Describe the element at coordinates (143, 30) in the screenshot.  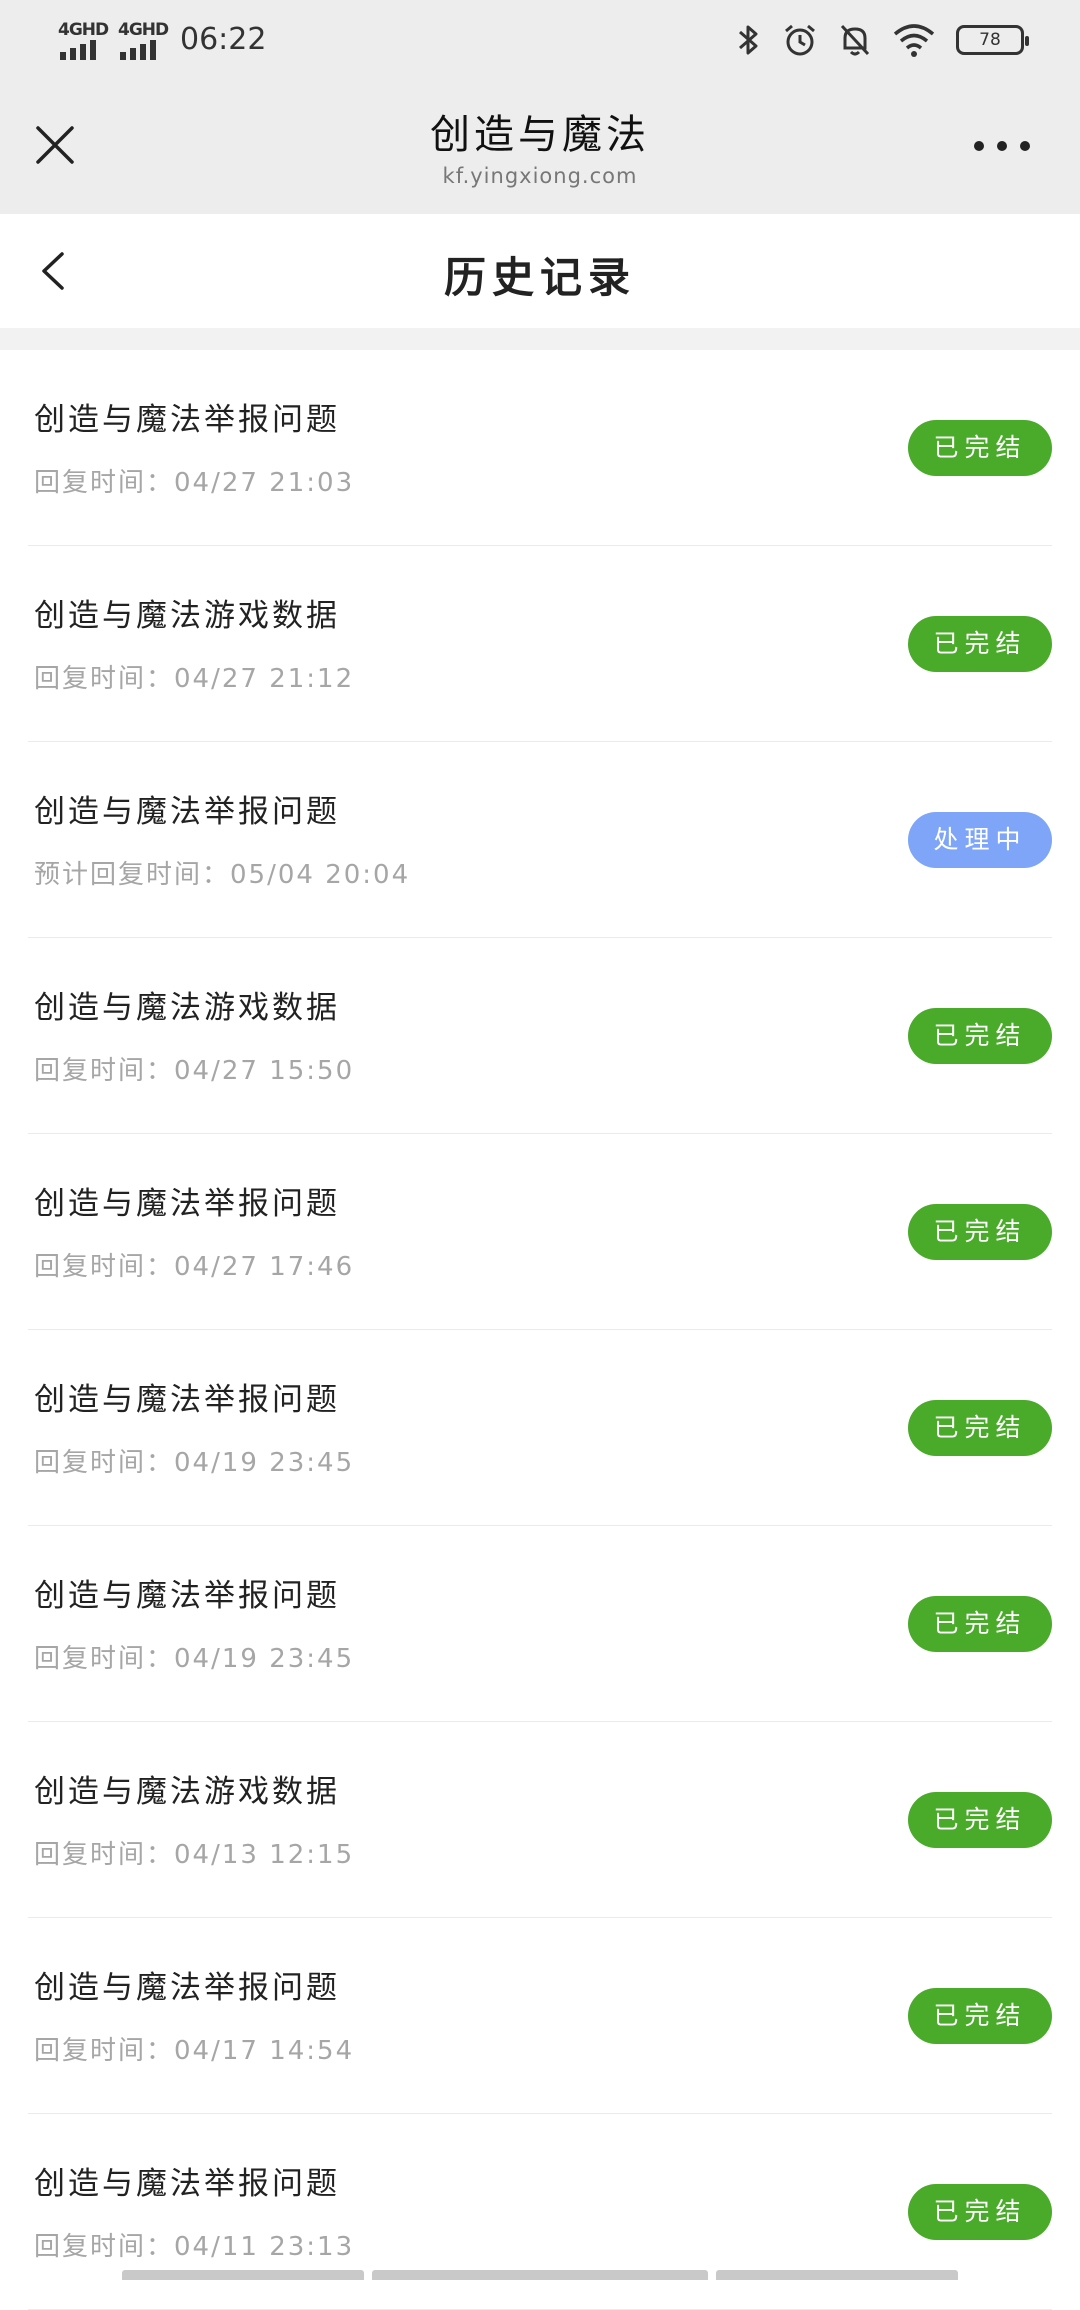
I see `network-type-2: 4GHD` at that location.